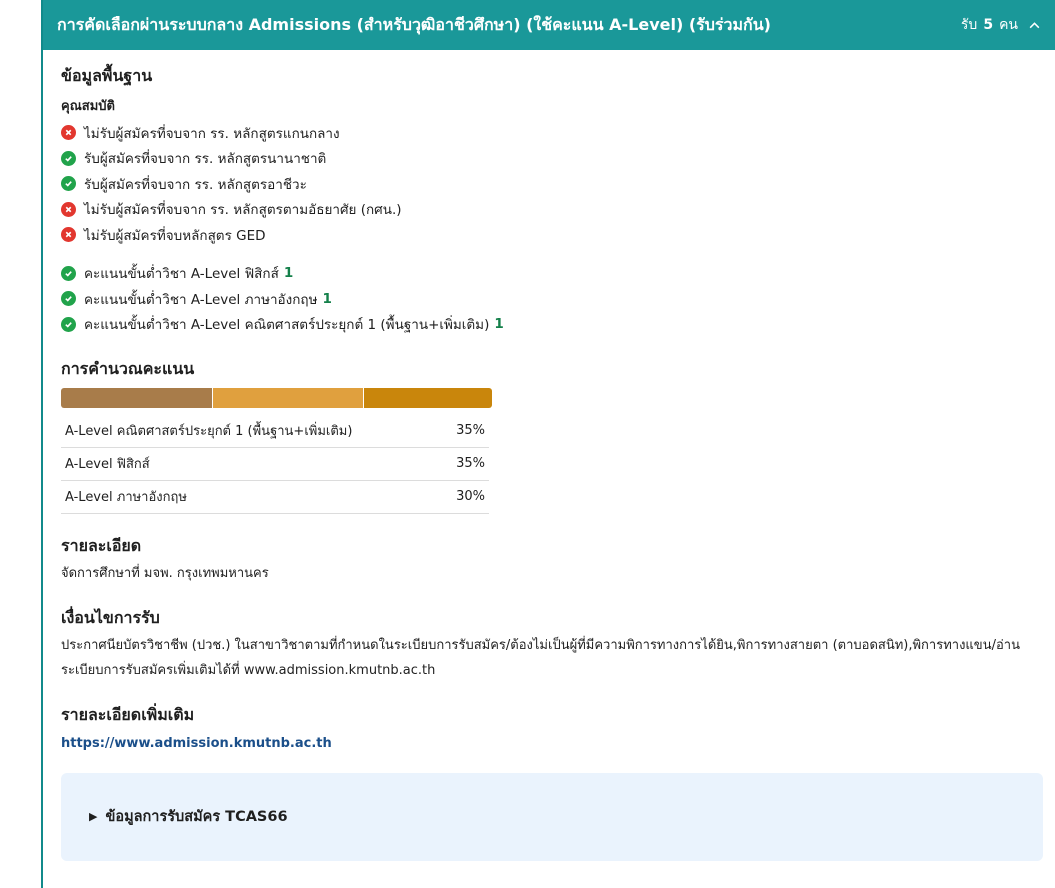 The height and width of the screenshot is (888, 1055). What do you see at coordinates (88, 106) in the screenshot?
I see `qualification-heading: คุณสมบัติ` at bounding box center [88, 106].